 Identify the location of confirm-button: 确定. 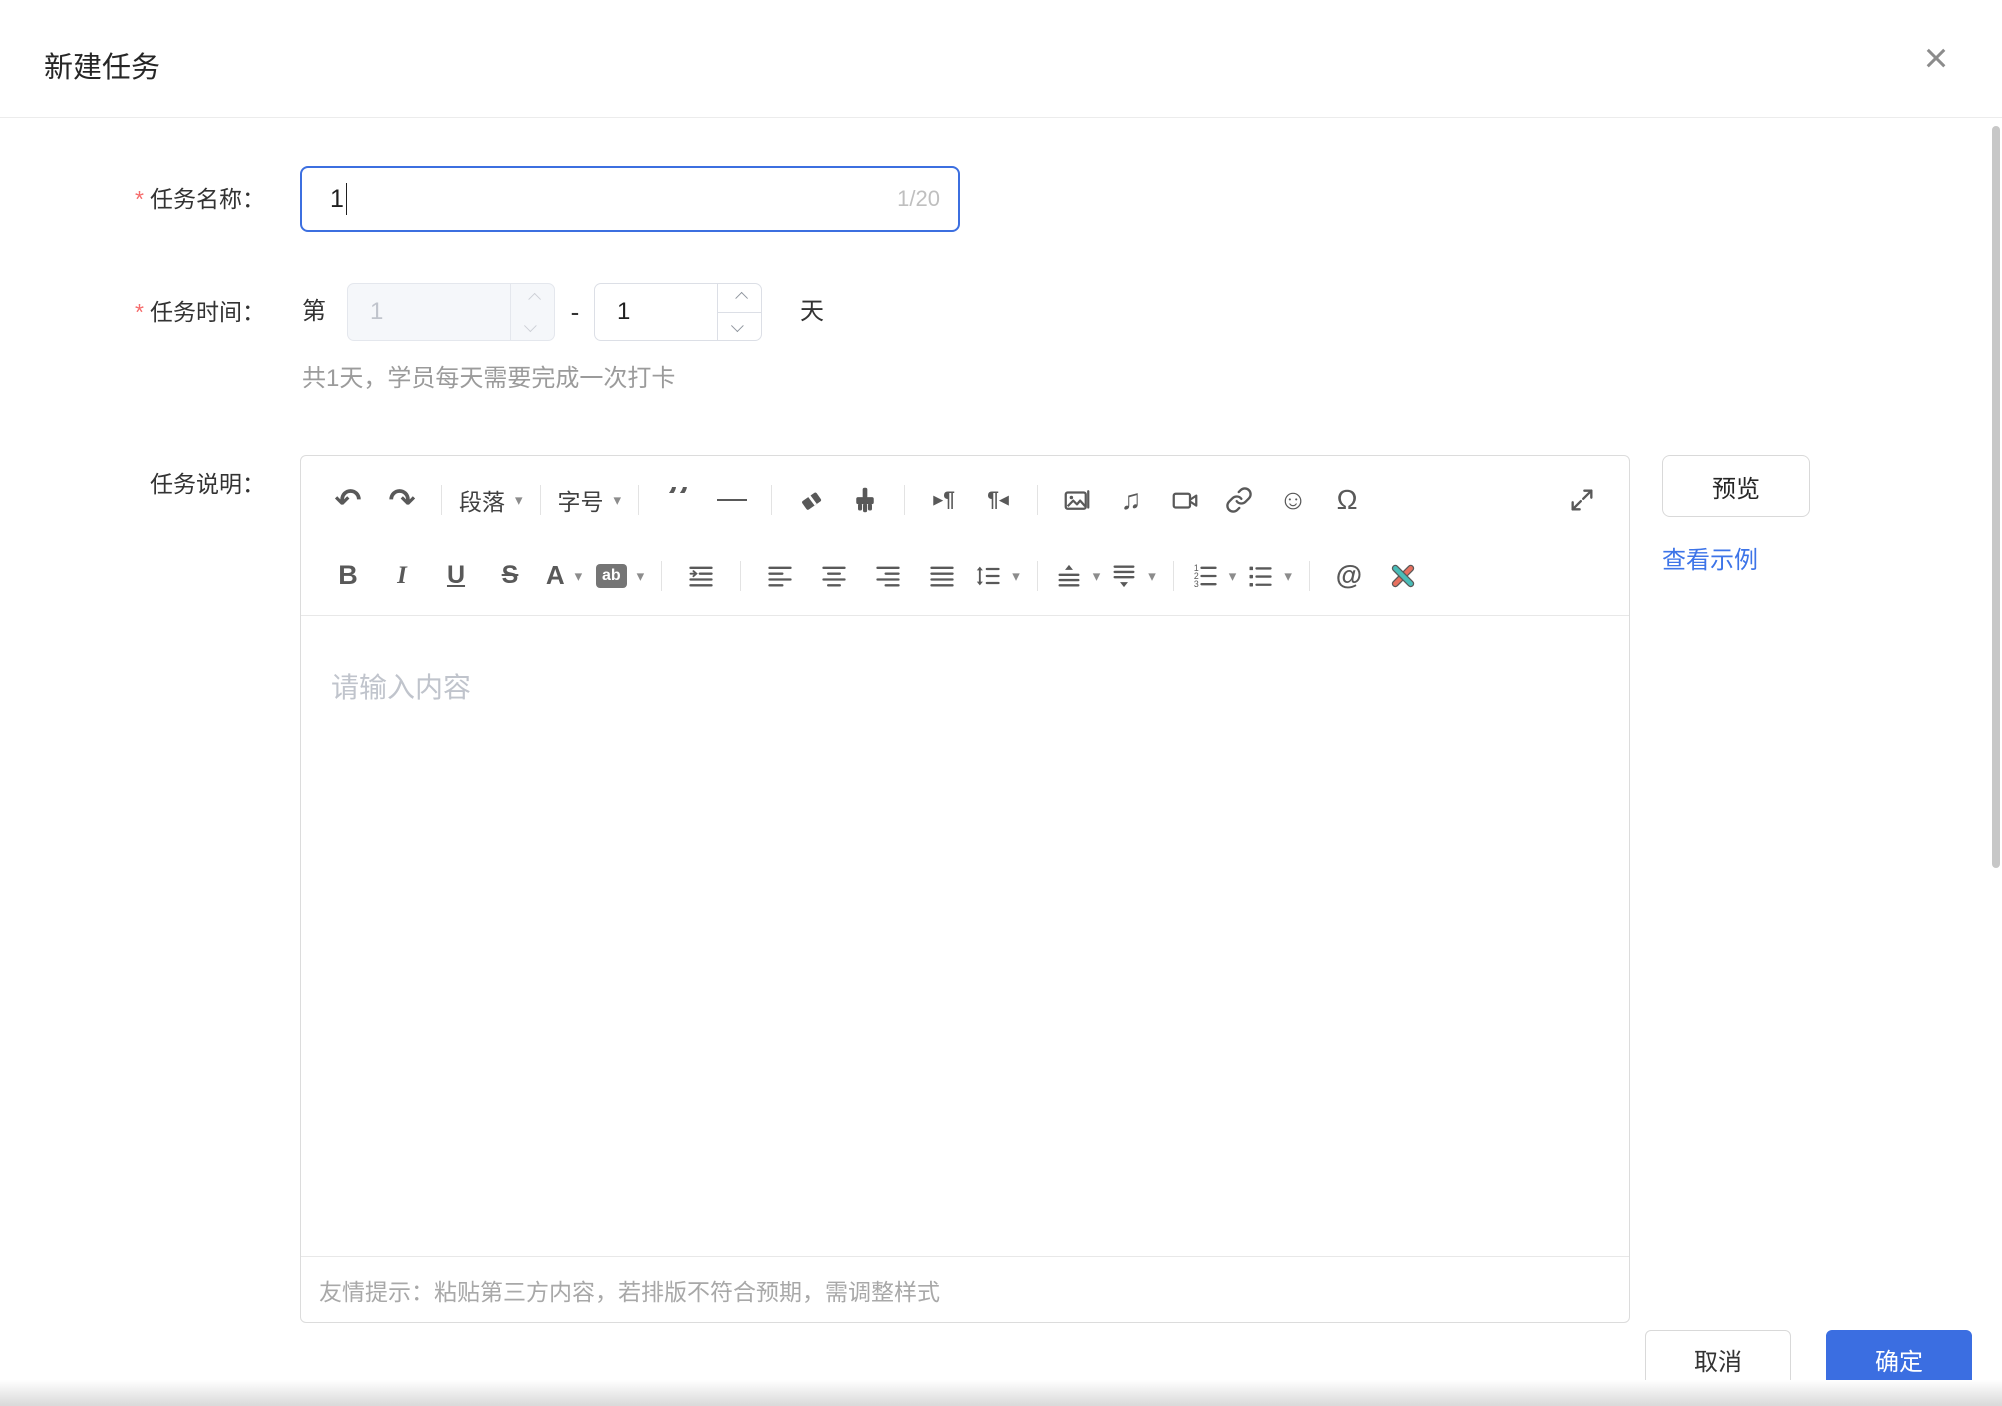
(1899, 1359).